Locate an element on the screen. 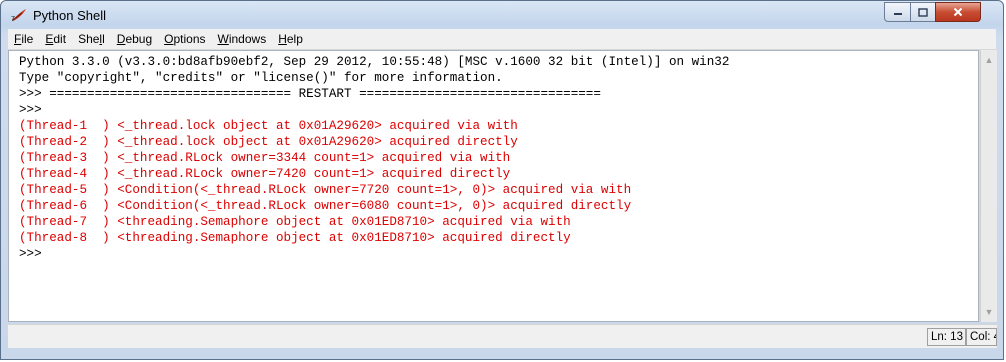 The height and width of the screenshot is (362, 1006). minimize-button is located at coordinates (897, 12).